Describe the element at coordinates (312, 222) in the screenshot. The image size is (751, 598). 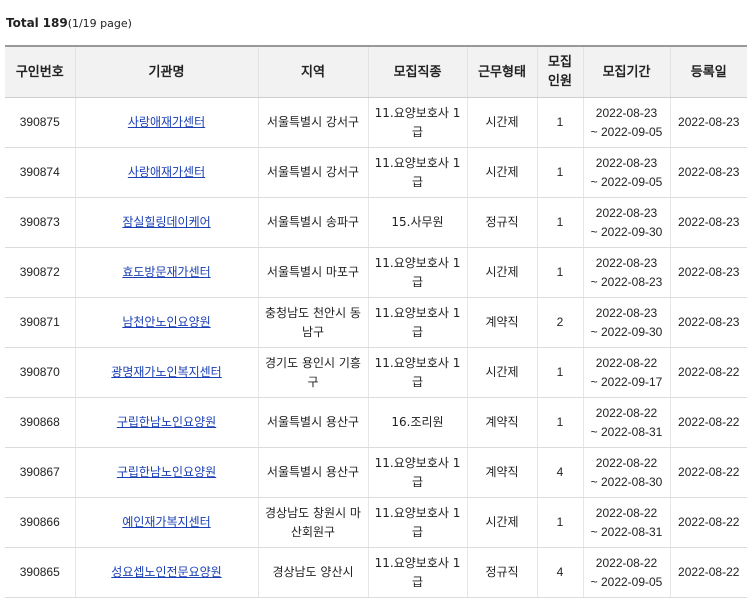
I see `cell-region: 서울특별시 송파구` at that location.